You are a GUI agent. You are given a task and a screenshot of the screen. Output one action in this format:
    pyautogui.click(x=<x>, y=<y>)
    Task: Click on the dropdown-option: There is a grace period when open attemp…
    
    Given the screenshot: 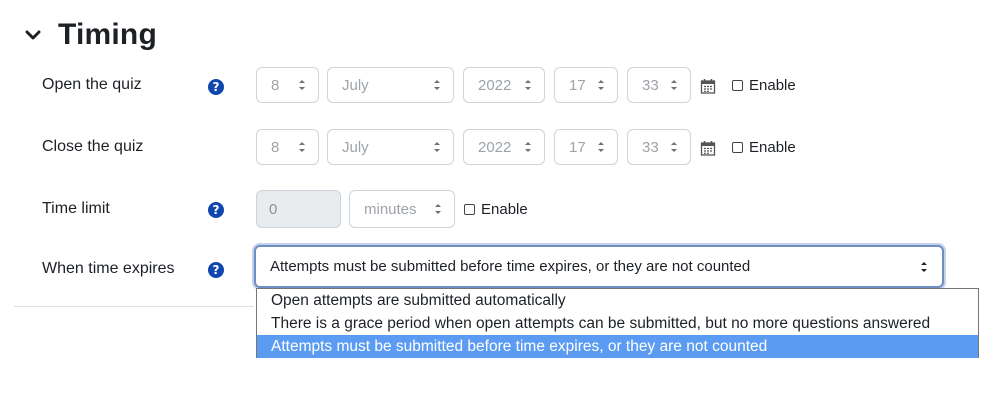 What is the action you would take?
    pyautogui.click(x=617, y=323)
    